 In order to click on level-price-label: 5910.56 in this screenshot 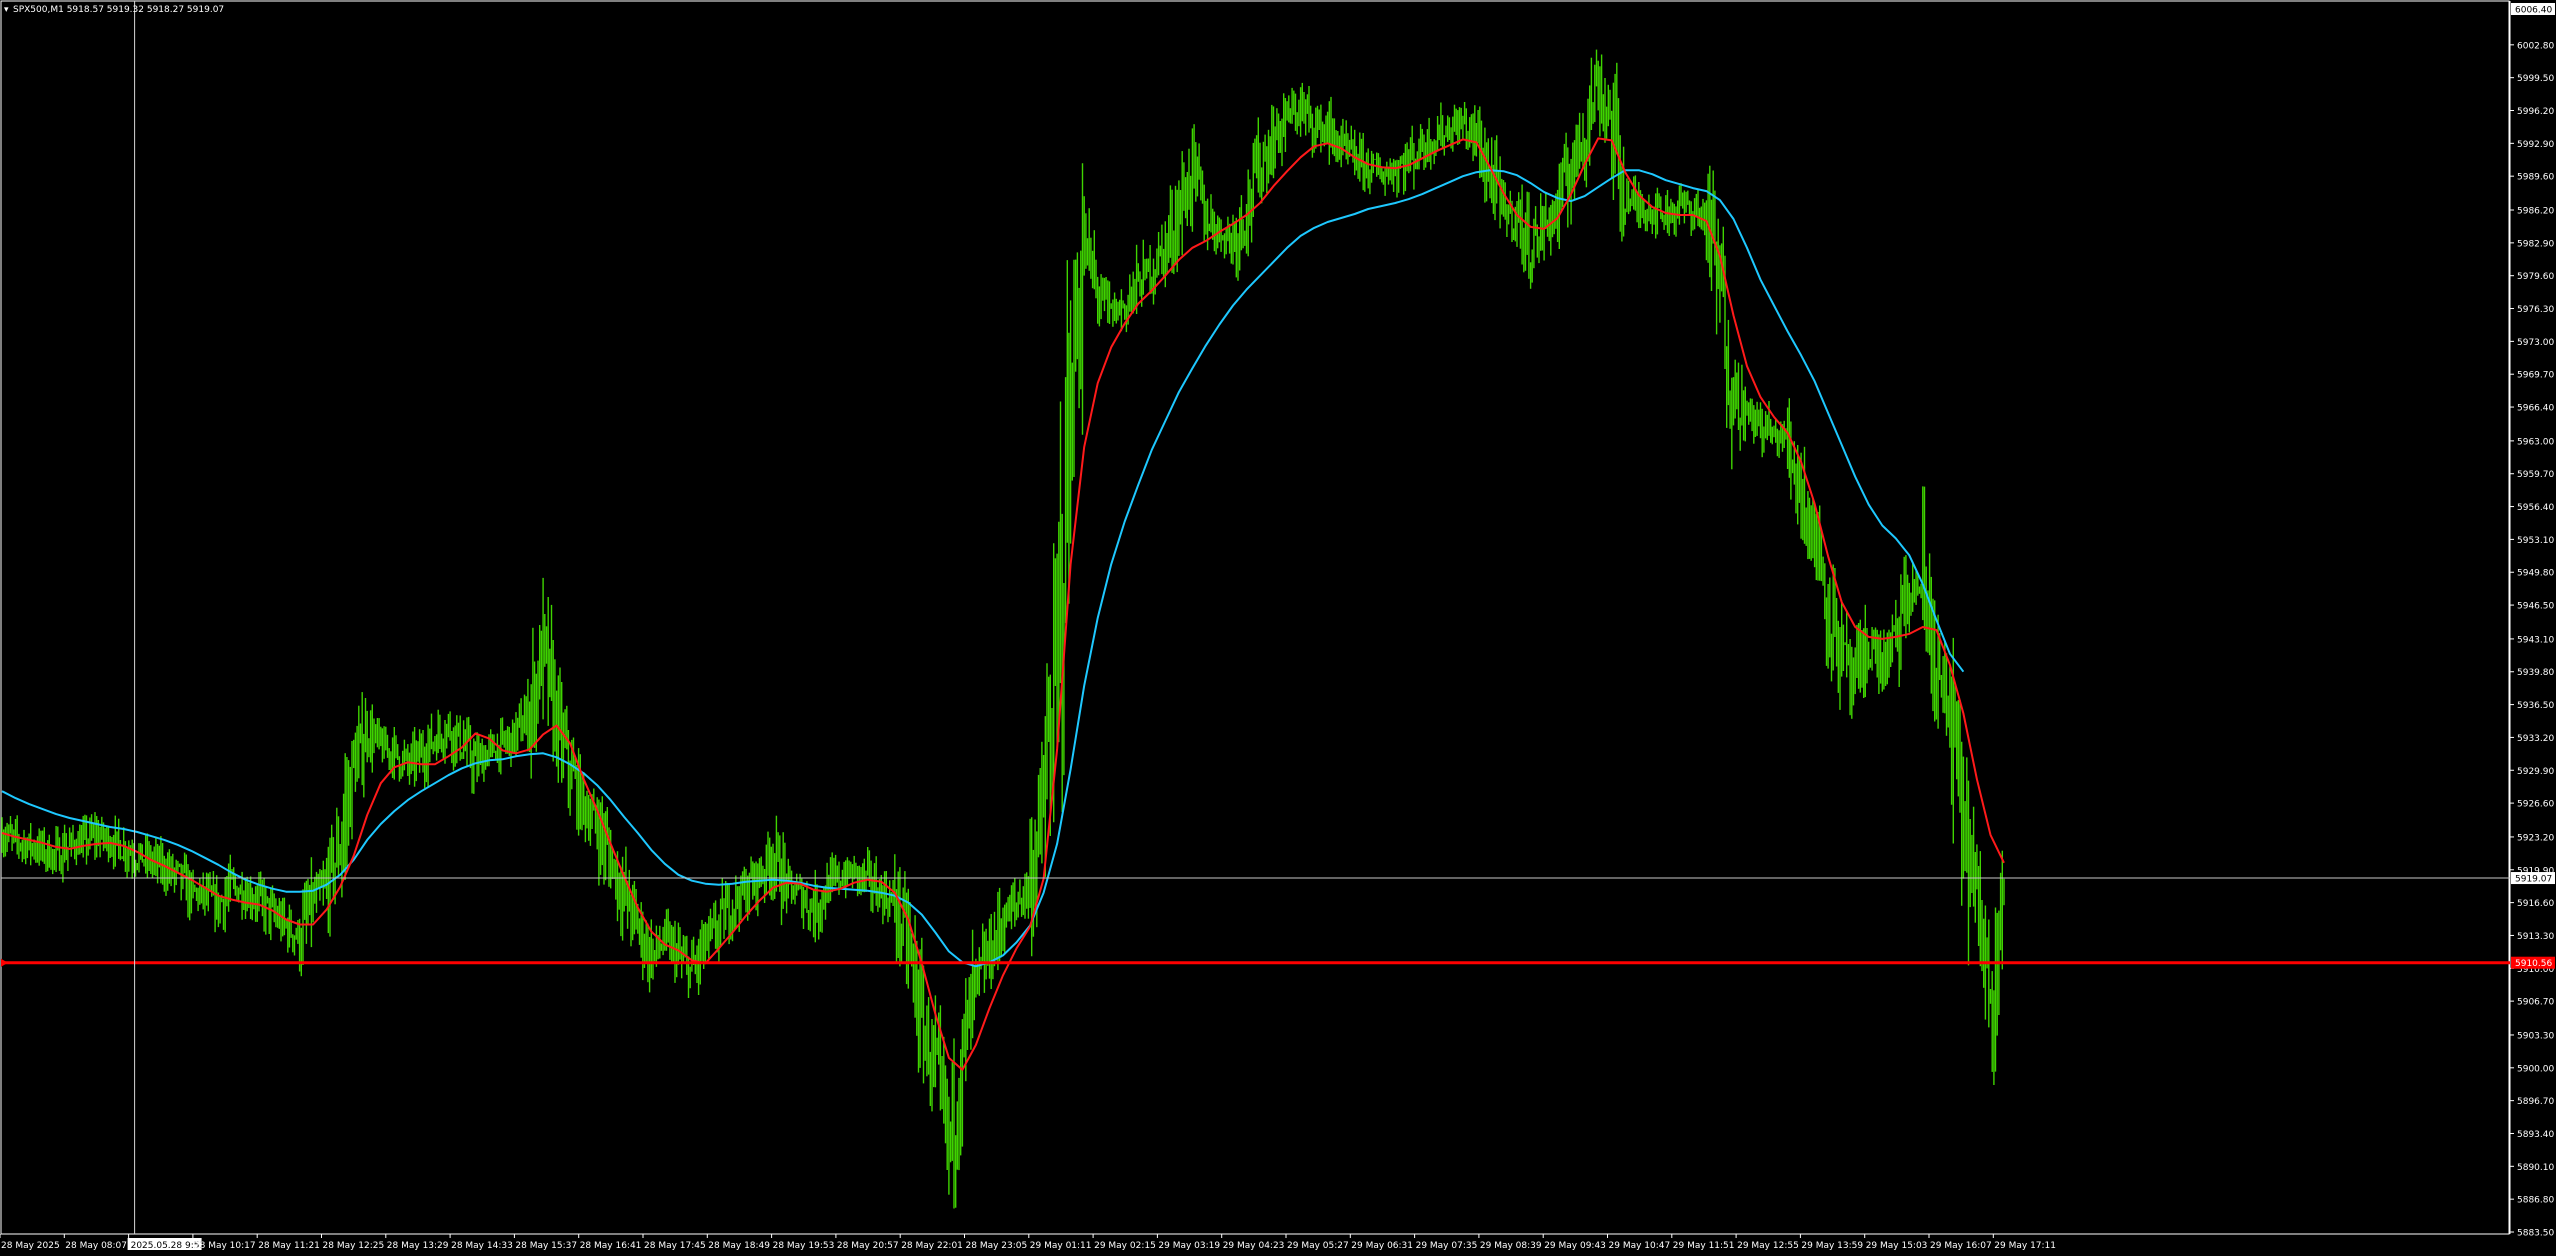, I will do `click(2533, 964)`.